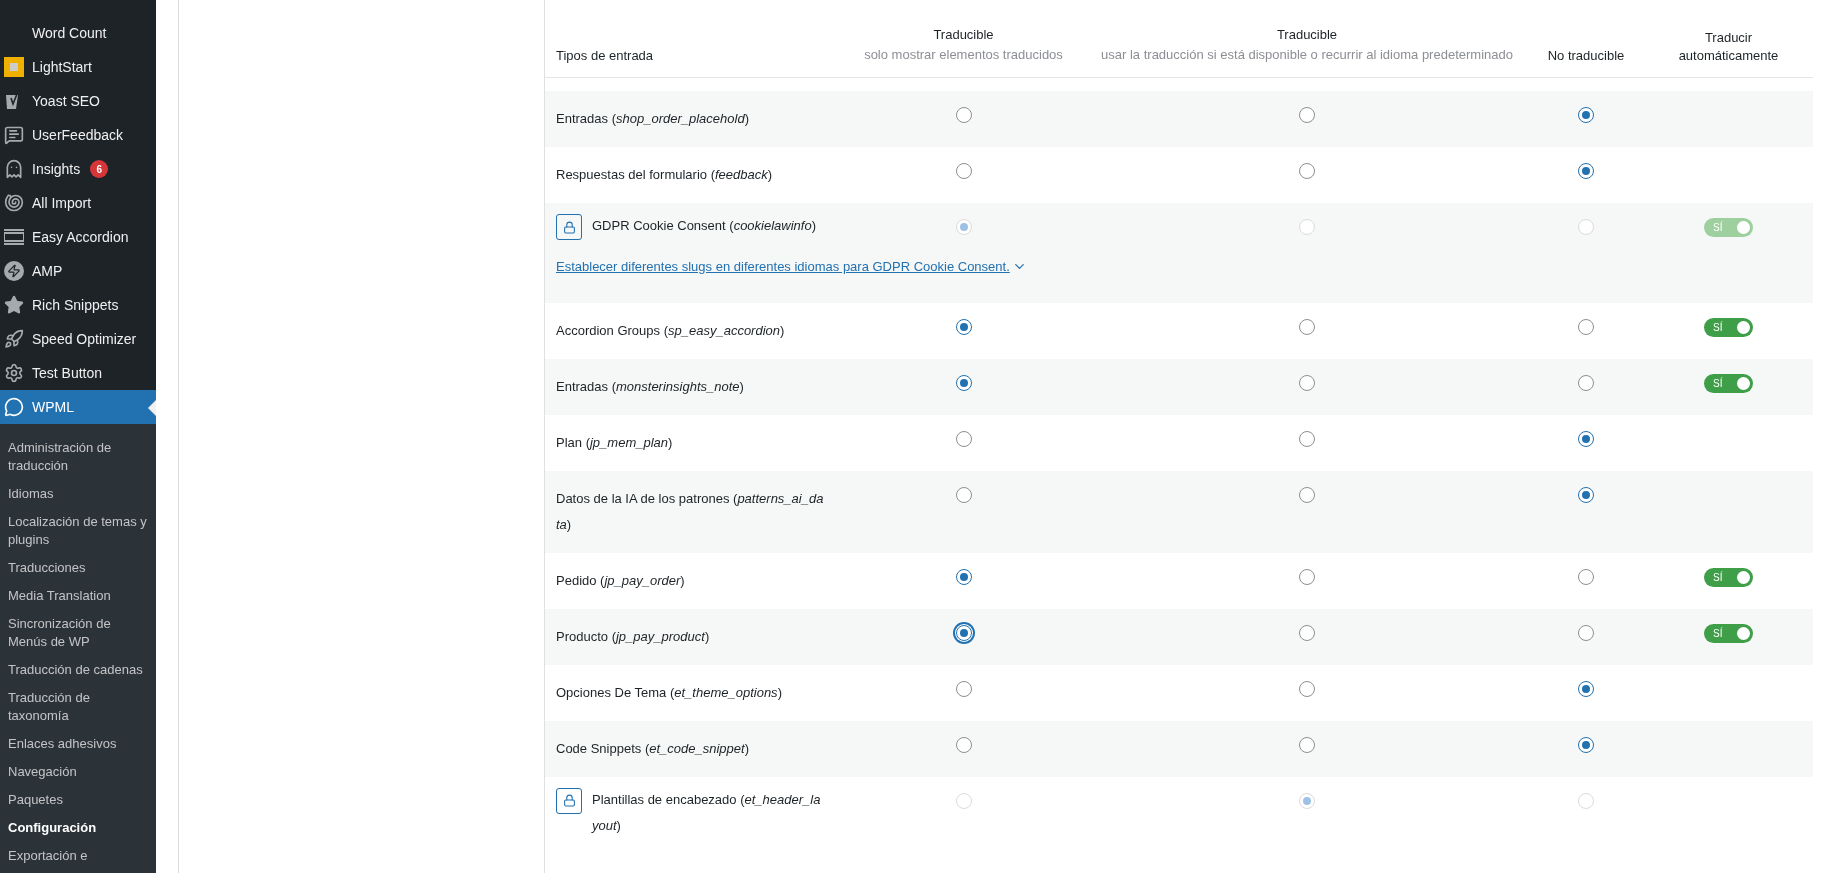  What do you see at coordinates (14, 407) in the screenshot?
I see `speech-bubble-icon` at bounding box center [14, 407].